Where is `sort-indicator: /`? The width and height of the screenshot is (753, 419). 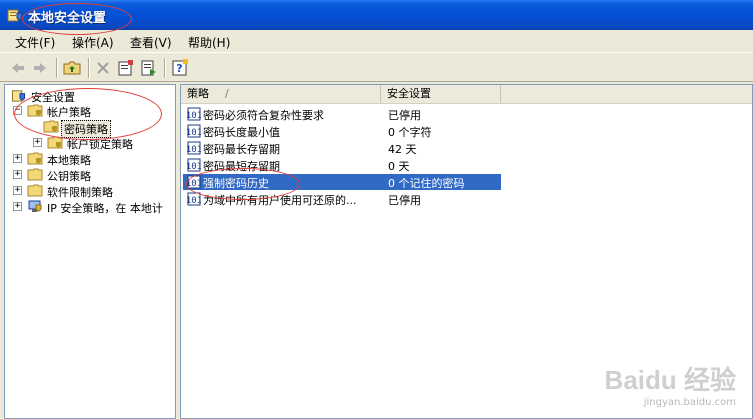 sort-indicator: / is located at coordinates (227, 93).